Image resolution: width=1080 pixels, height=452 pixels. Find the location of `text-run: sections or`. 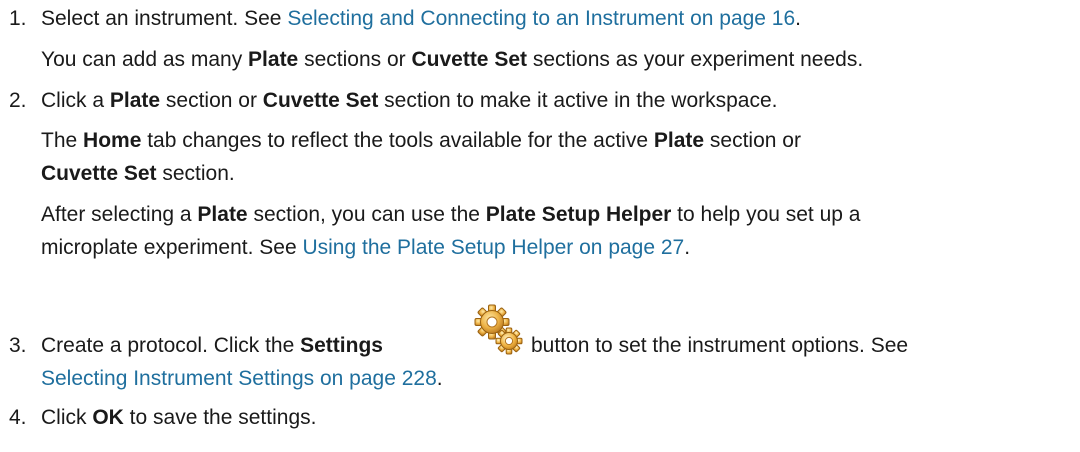

text-run: sections or is located at coordinates (355, 59).